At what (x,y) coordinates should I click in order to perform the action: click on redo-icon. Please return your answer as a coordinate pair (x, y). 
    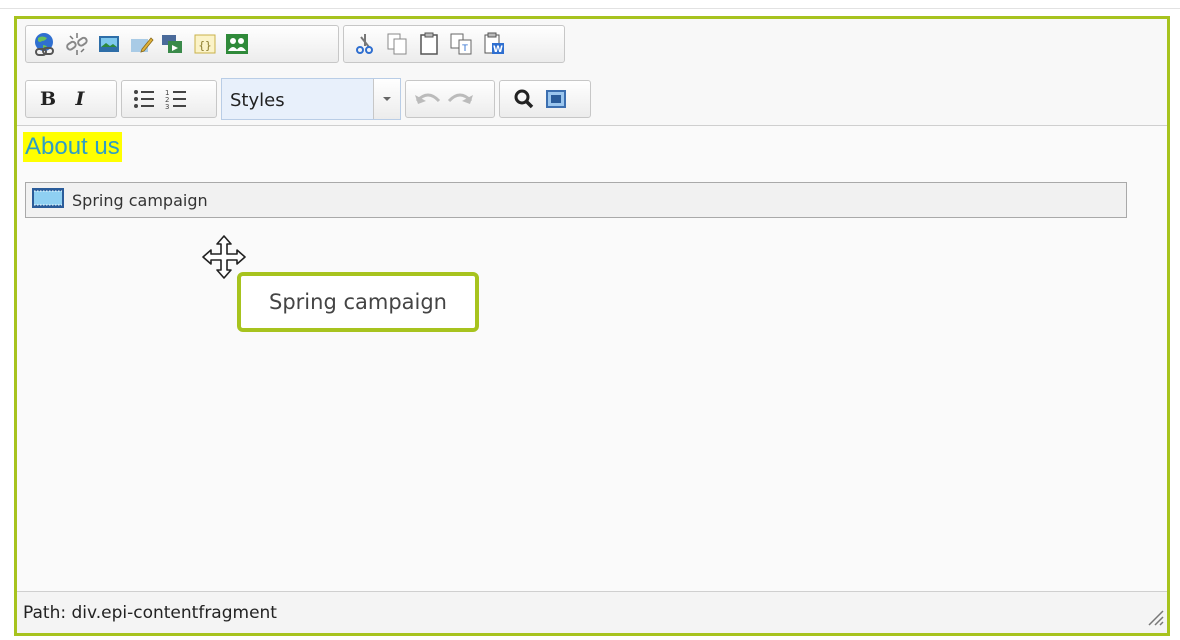
    Looking at the image, I should click on (460, 99).